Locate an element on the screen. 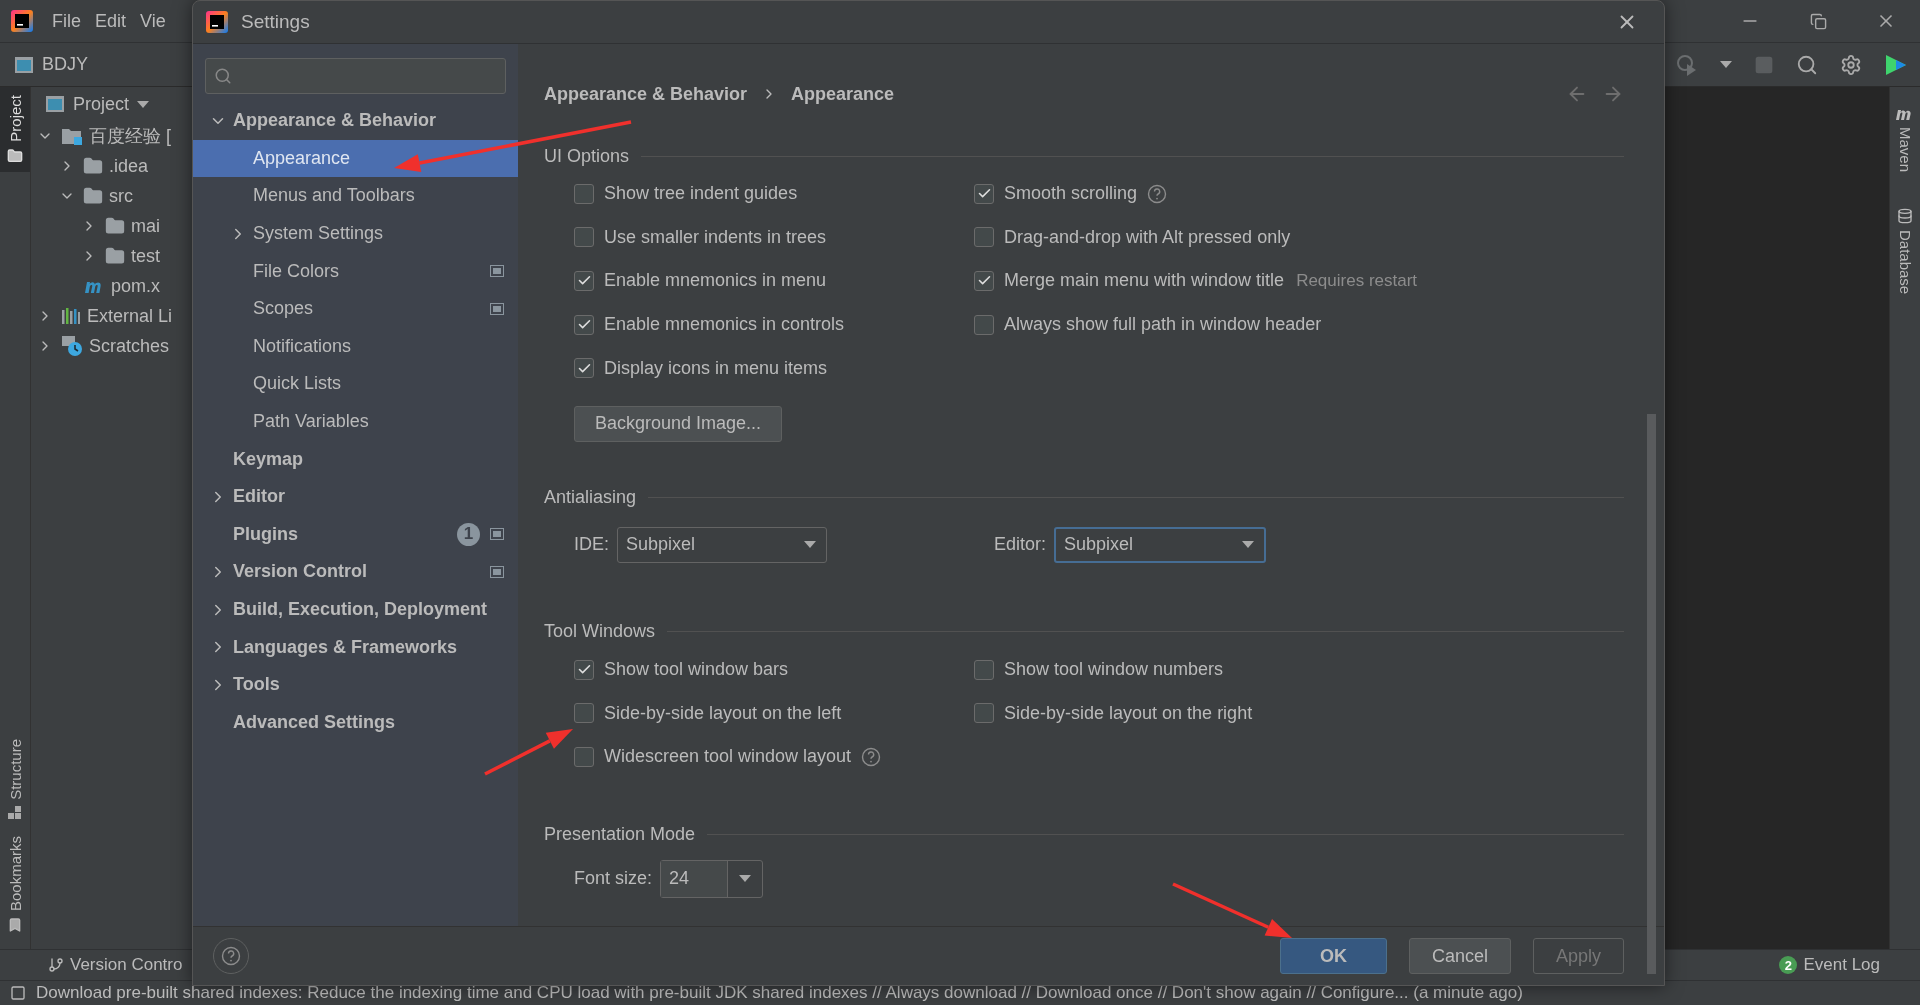 This screenshot has height=1005, width=1920. settings-nav-item: Plugins 1 is located at coordinates (355, 534).